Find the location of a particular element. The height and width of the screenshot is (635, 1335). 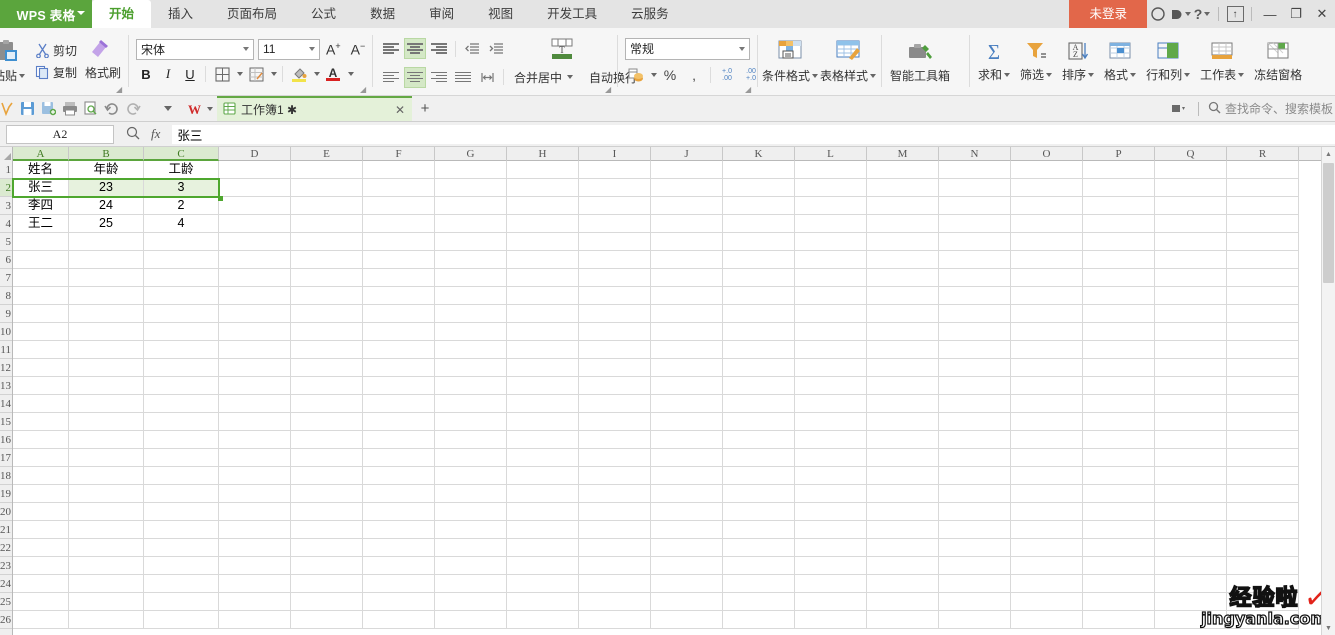

cell-I5 is located at coordinates (615, 242).